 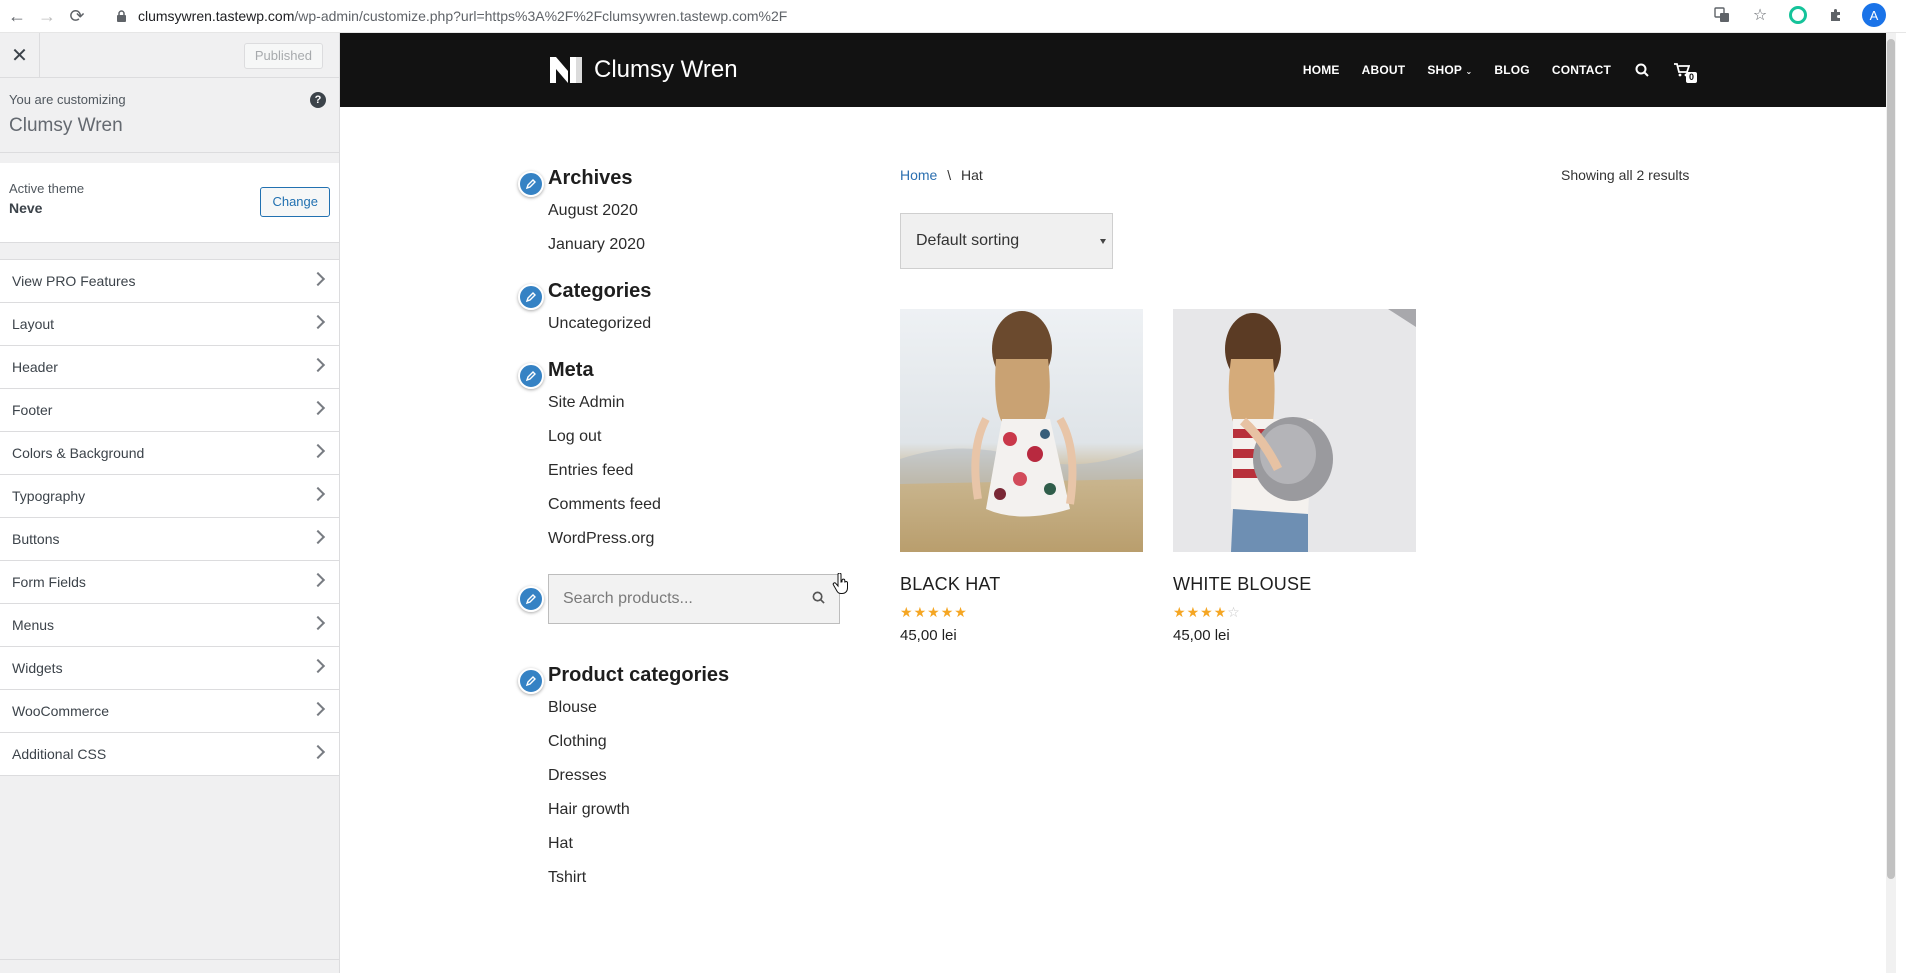 What do you see at coordinates (169, 625) in the screenshot?
I see `section-menus: Menus` at bounding box center [169, 625].